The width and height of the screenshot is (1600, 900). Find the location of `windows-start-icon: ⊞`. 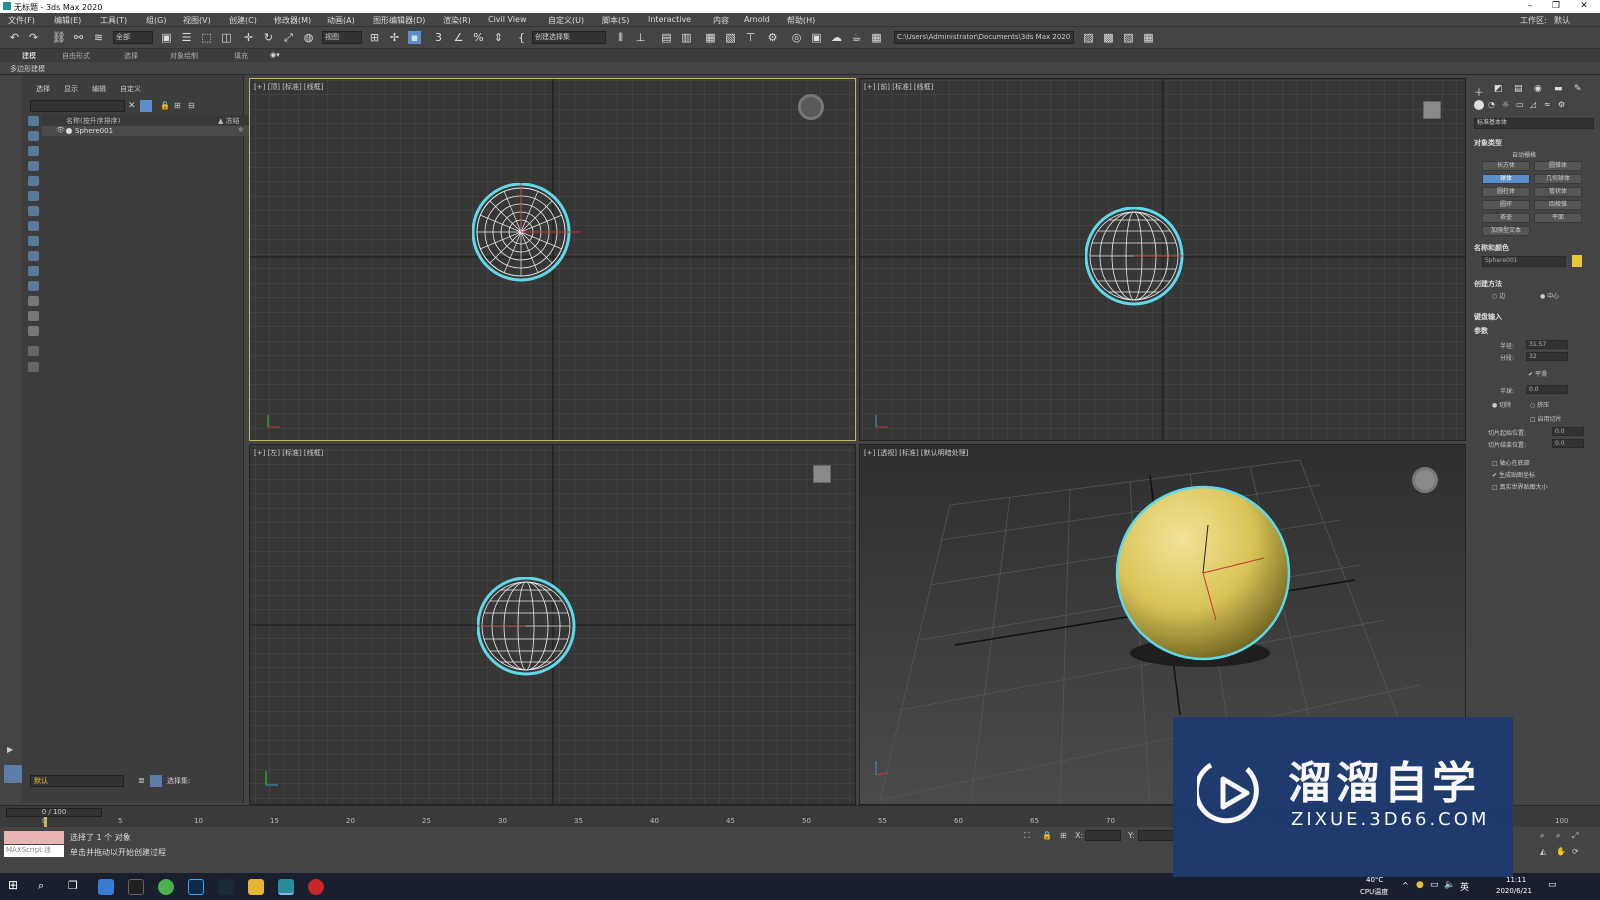

windows-start-icon: ⊞ is located at coordinates (13, 885).